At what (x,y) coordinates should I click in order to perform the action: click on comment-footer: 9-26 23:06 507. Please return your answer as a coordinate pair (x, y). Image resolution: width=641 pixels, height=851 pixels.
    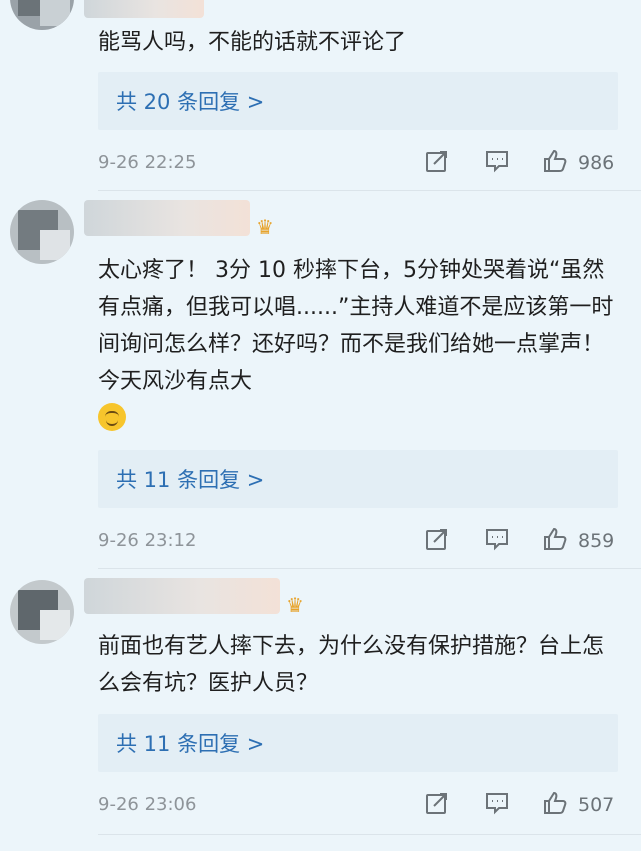
    Looking at the image, I should click on (368, 805).